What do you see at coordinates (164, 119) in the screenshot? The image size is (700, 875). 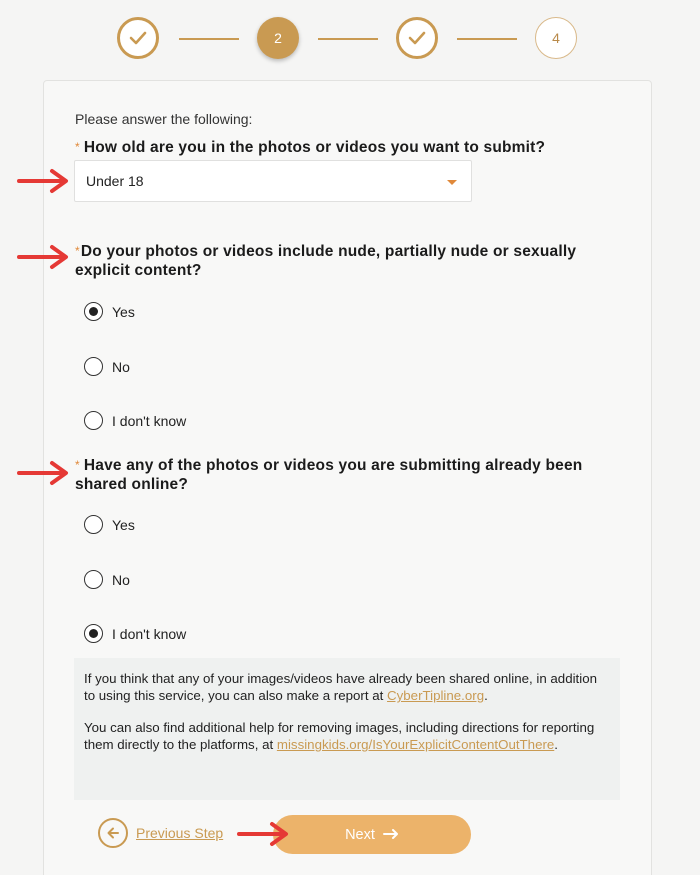 I see `form-intro: Please answer the following:` at bounding box center [164, 119].